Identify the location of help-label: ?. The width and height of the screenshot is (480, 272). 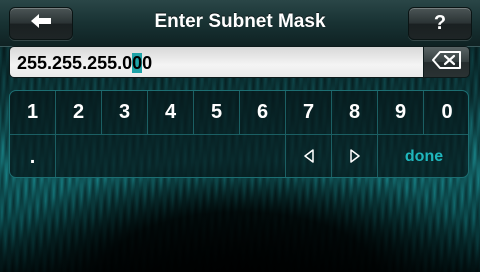
(440, 23).